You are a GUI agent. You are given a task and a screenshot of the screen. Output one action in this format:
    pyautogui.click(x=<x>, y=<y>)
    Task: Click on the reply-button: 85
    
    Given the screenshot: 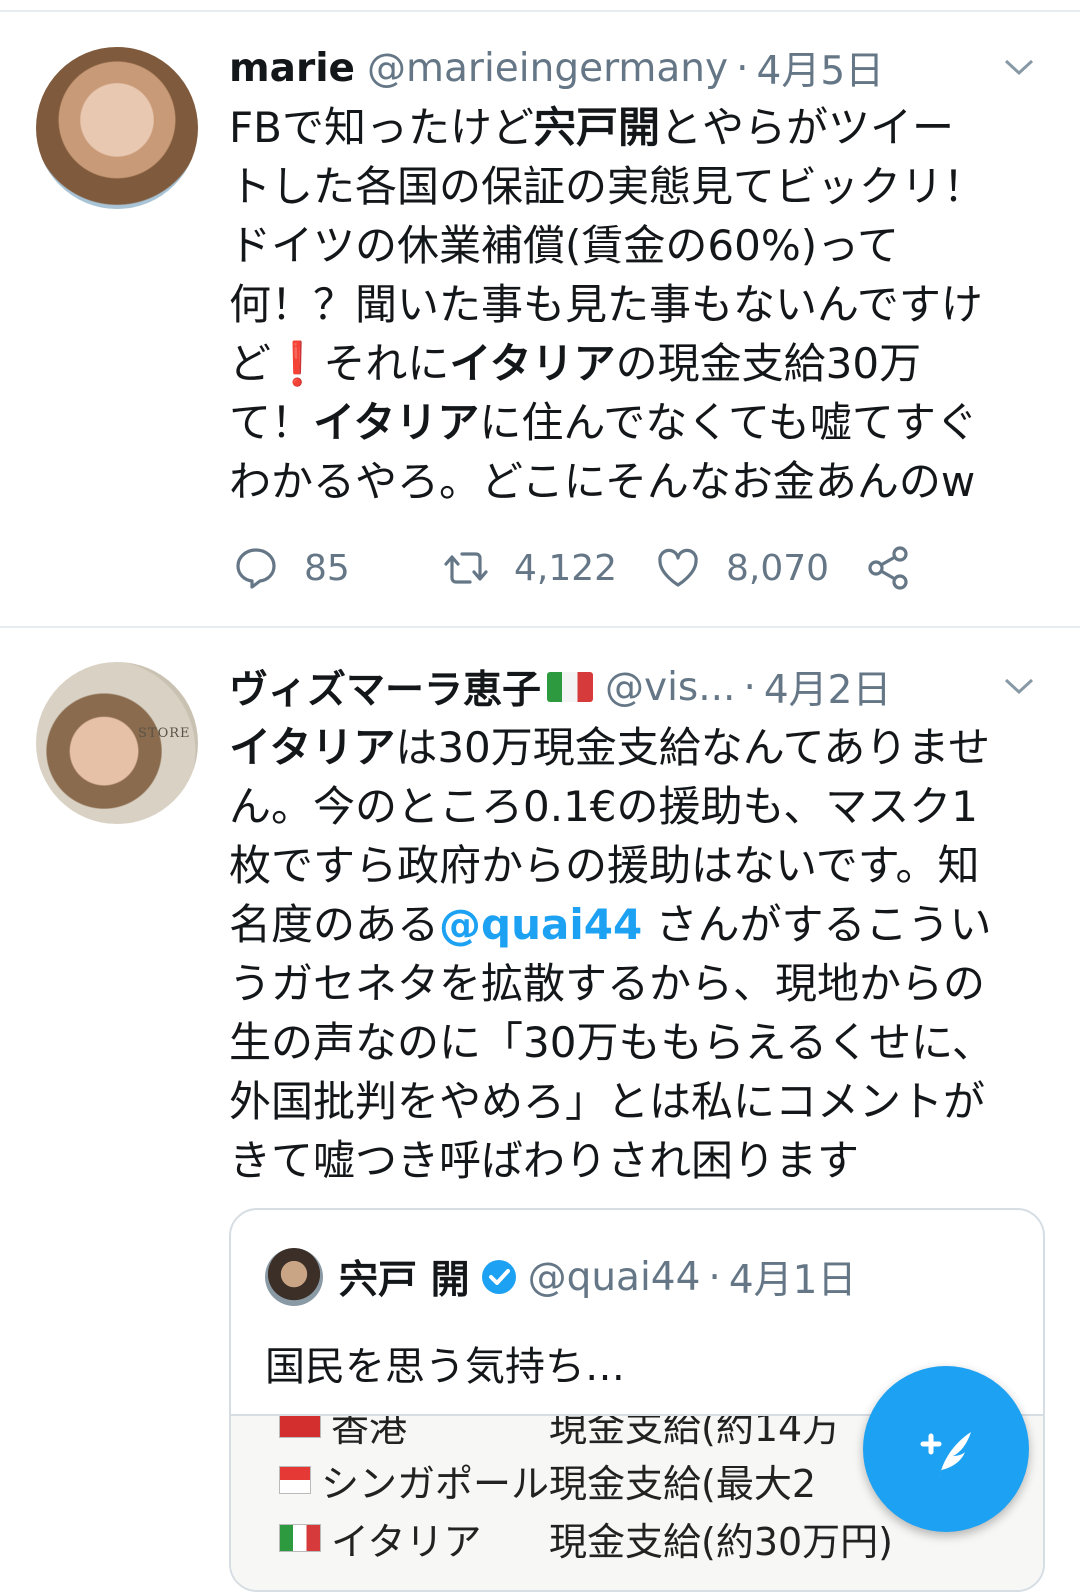 What is the action you would take?
    pyautogui.click(x=291, y=568)
    